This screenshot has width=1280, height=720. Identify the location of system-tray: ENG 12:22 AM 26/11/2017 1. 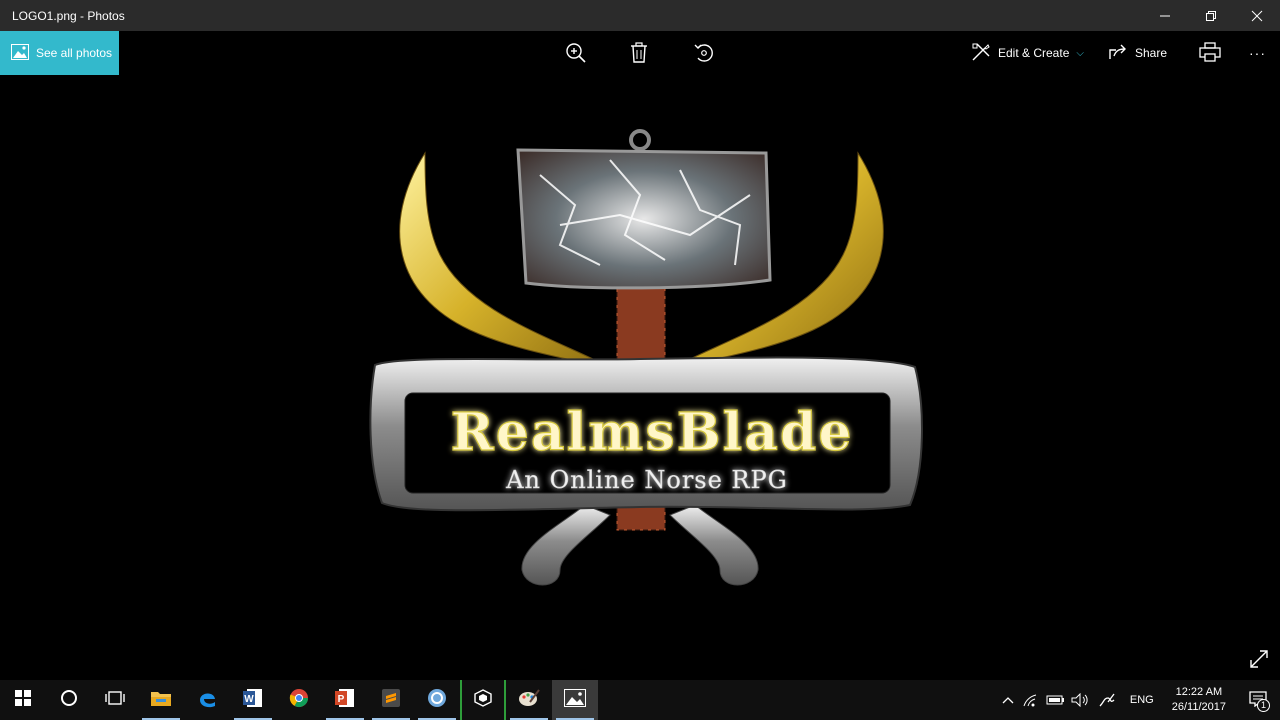
(1138, 700).